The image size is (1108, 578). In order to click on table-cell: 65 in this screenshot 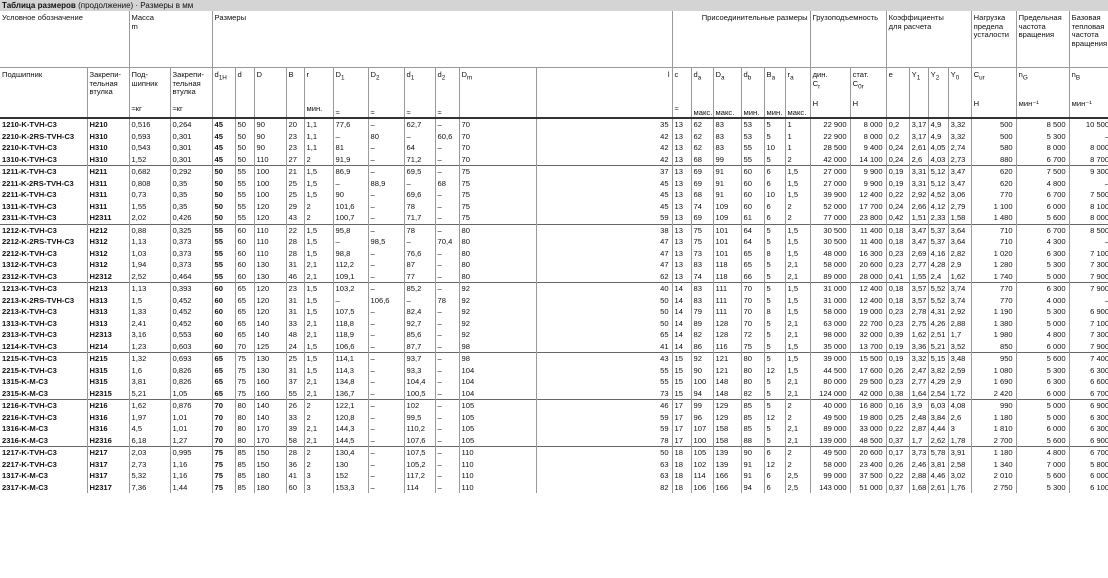, I will do `click(245, 300)`.